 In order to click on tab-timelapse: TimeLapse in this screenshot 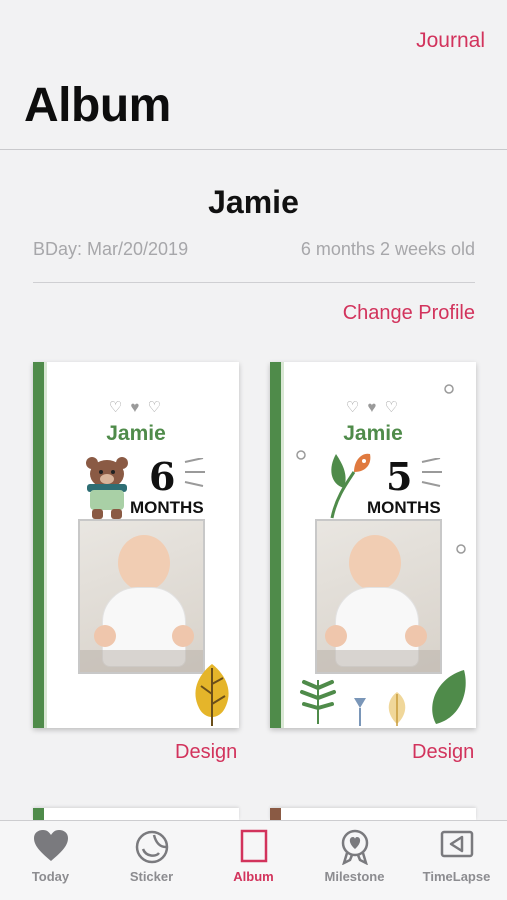, I will do `click(456, 860)`.